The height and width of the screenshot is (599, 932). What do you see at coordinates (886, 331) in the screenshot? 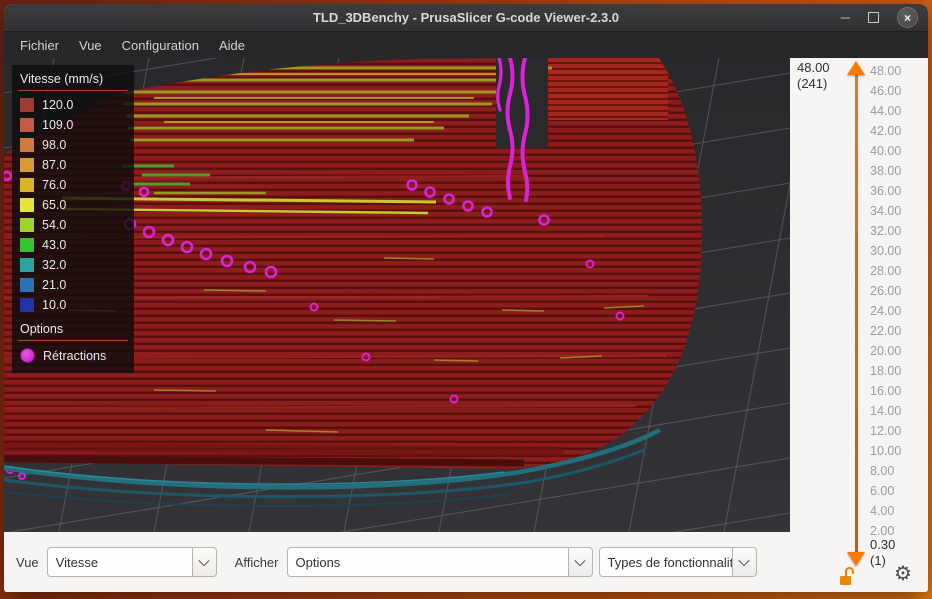
I see `layer-tick-label: 22.00` at bounding box center [886, 331].